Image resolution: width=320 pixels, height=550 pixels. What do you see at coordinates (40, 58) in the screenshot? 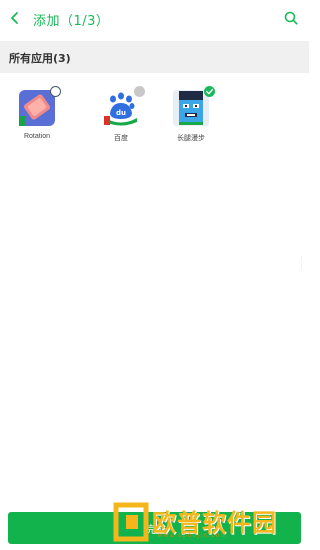
I see `section-title: 所有应用(3)` at bounding box center [40, 58].